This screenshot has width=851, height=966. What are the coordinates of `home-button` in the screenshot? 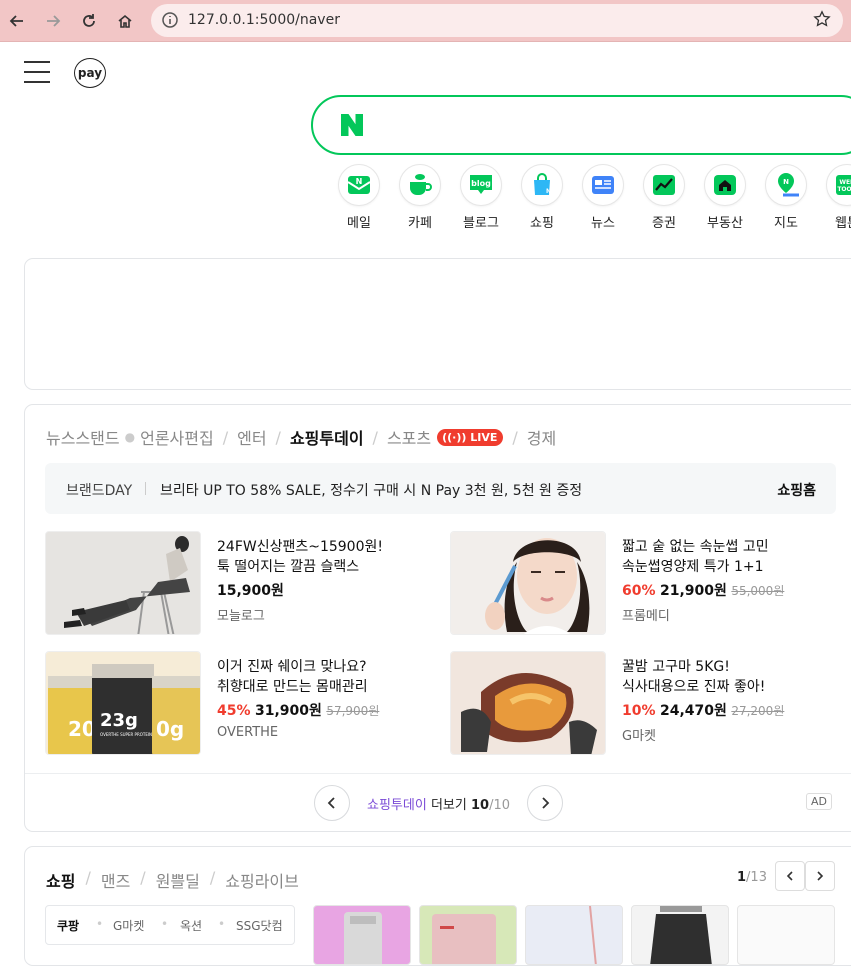 It's located at (125, 21).